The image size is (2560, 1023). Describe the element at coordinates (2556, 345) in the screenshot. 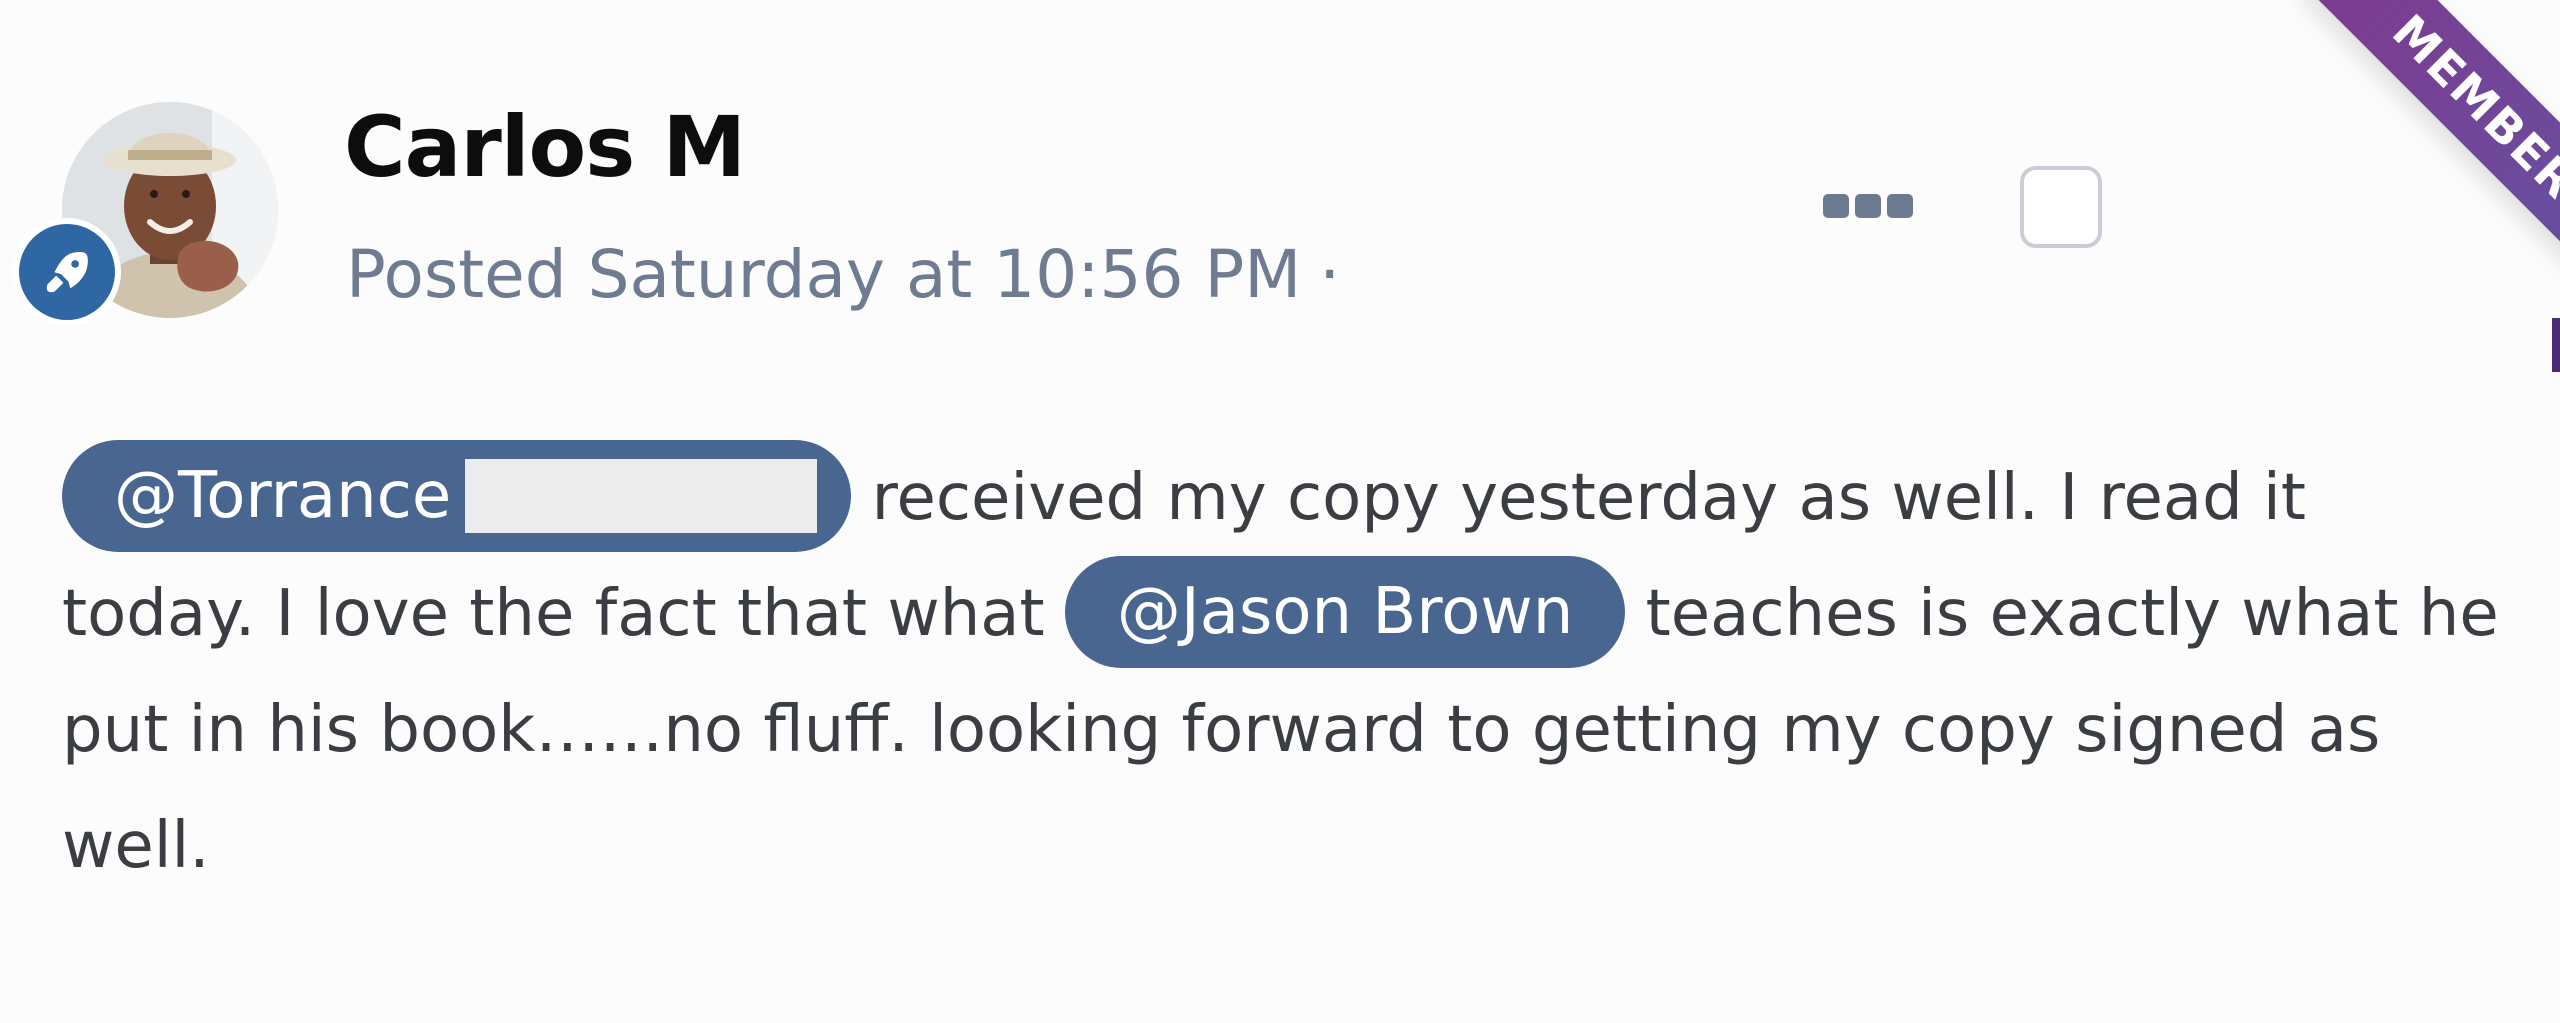

I see `ribbon-fold` at that location.